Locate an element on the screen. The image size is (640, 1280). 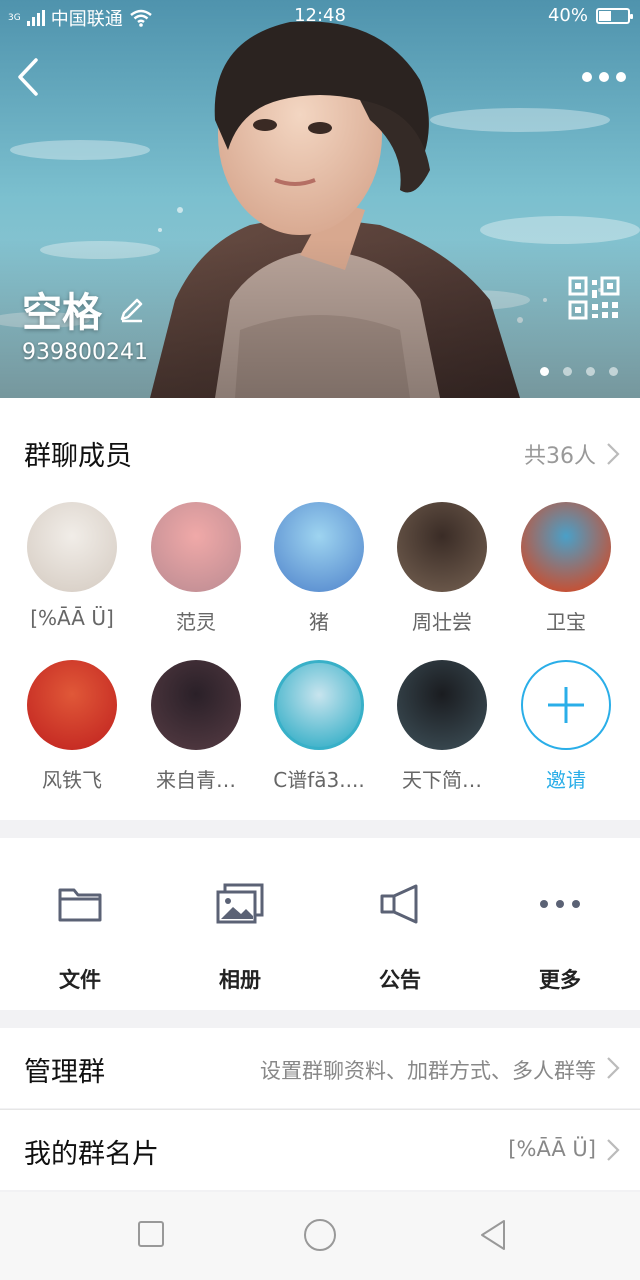
more-dots-icon is located at coordinates (560, 904).